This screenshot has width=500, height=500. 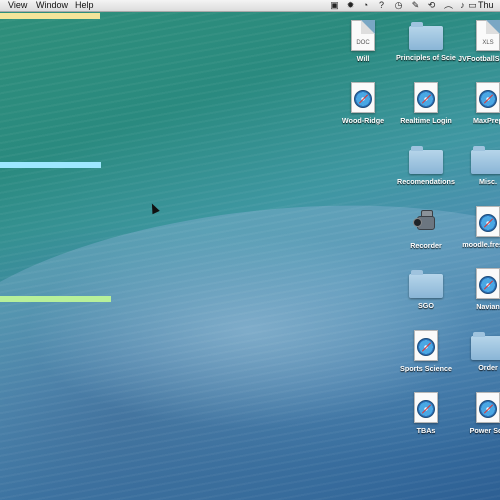 What do you see at coordinates (448, 5) in the screenshot?
I see `wifi-icon: ︵` at bounding box center [448, 5].